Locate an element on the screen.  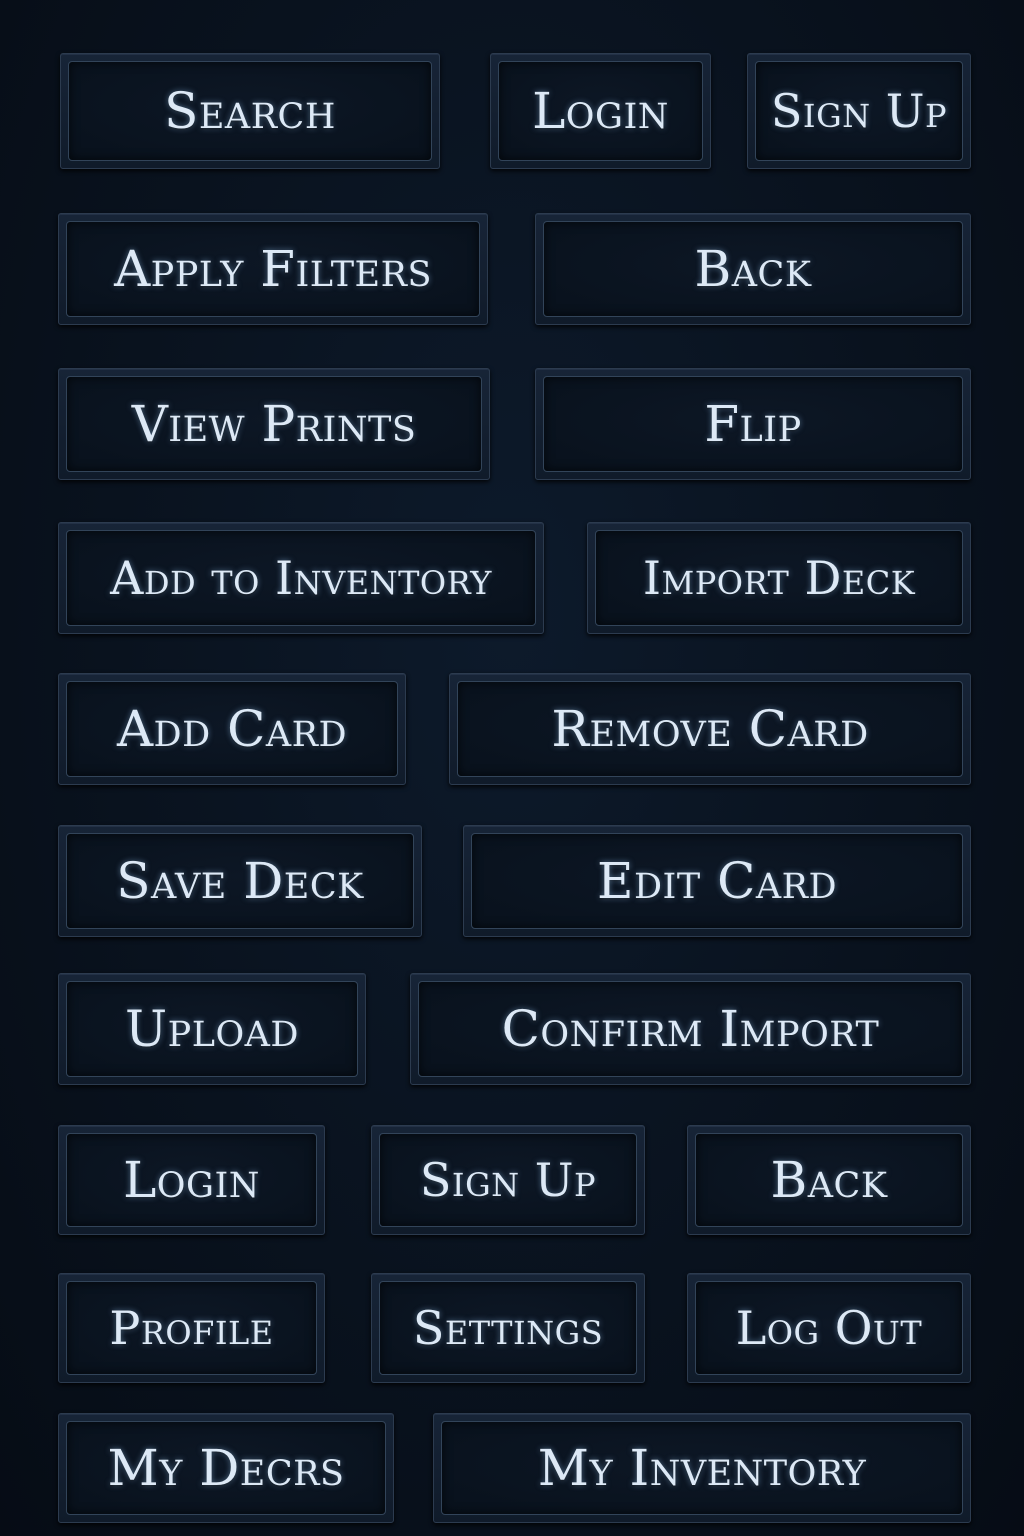
import-deck-button-label: Import Deck is located at coordinates (779, 578).